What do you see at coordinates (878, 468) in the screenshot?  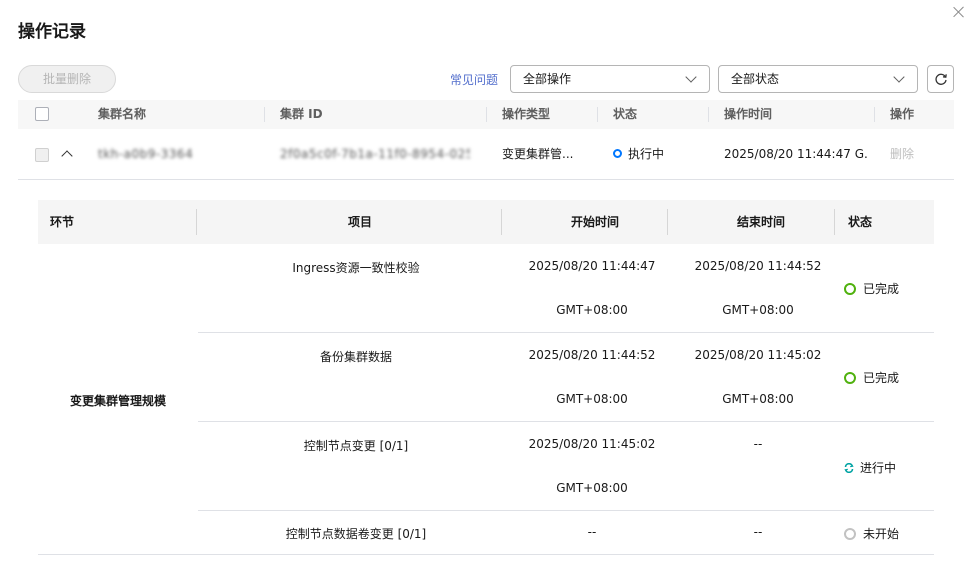 I see `step-status-text: 进行中` at bounding box center [878, 468].